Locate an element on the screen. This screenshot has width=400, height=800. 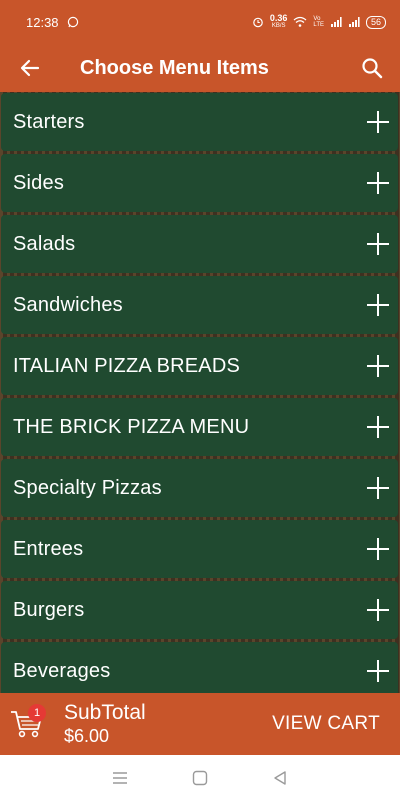
menu-lines-icon is located at coordinates (120, 777).